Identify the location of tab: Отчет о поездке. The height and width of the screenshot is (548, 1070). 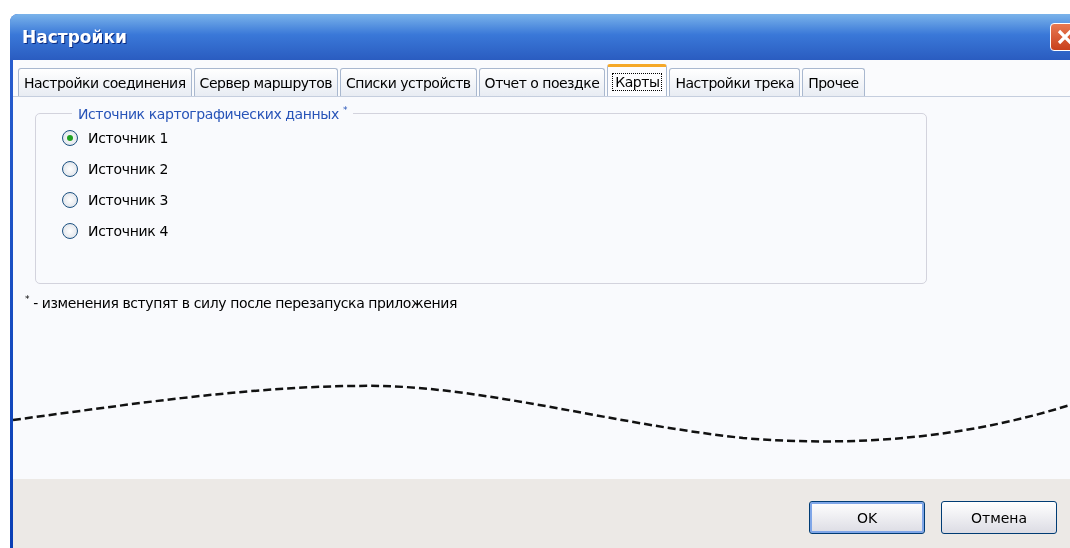
(542, 82).